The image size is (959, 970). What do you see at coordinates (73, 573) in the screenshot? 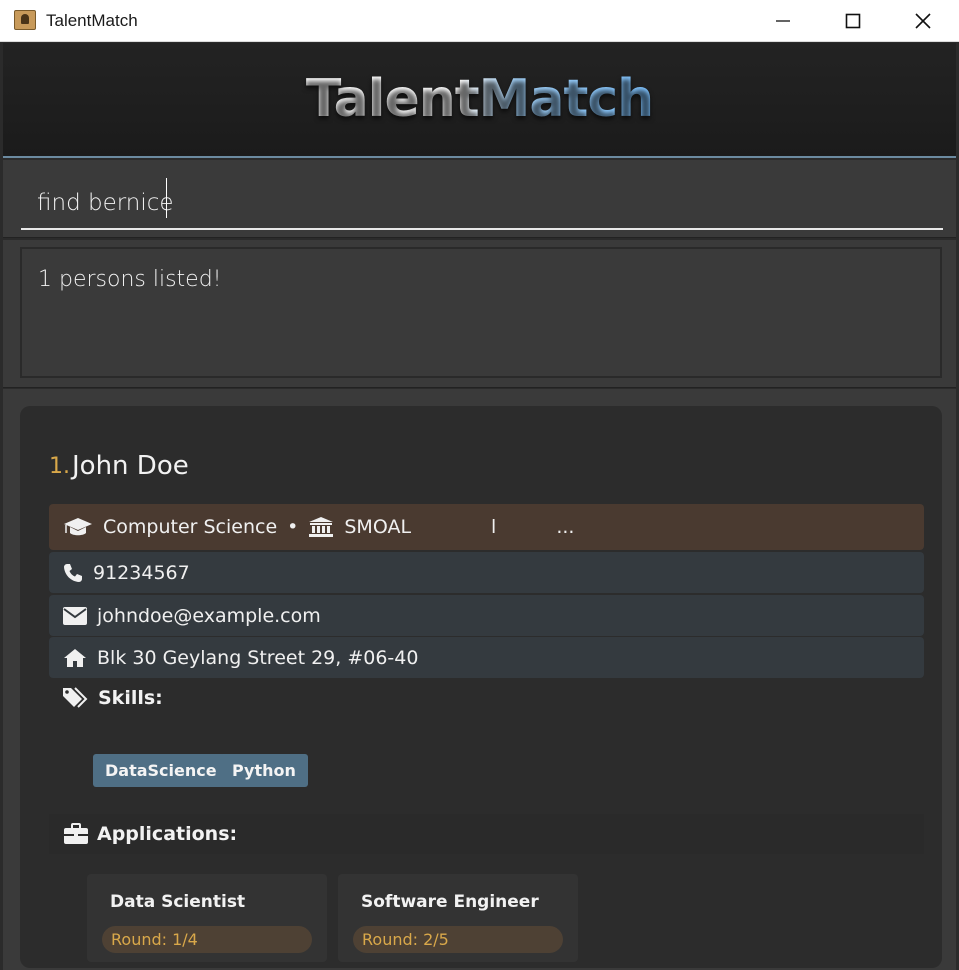
I see `phone-icon` at bounding box center [73, 573].